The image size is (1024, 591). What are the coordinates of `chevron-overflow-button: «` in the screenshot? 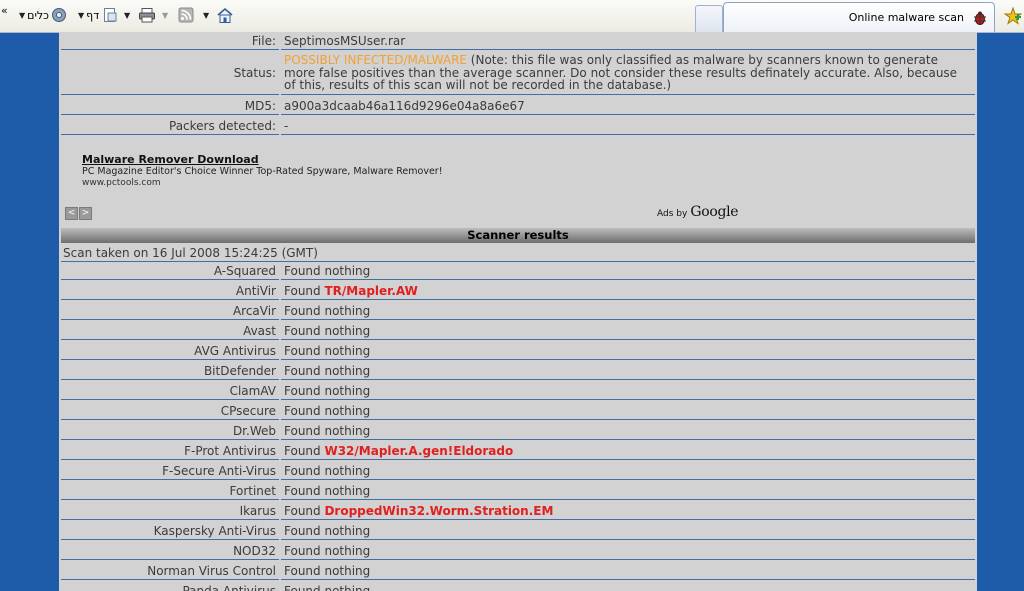 It's located at (4, 10).